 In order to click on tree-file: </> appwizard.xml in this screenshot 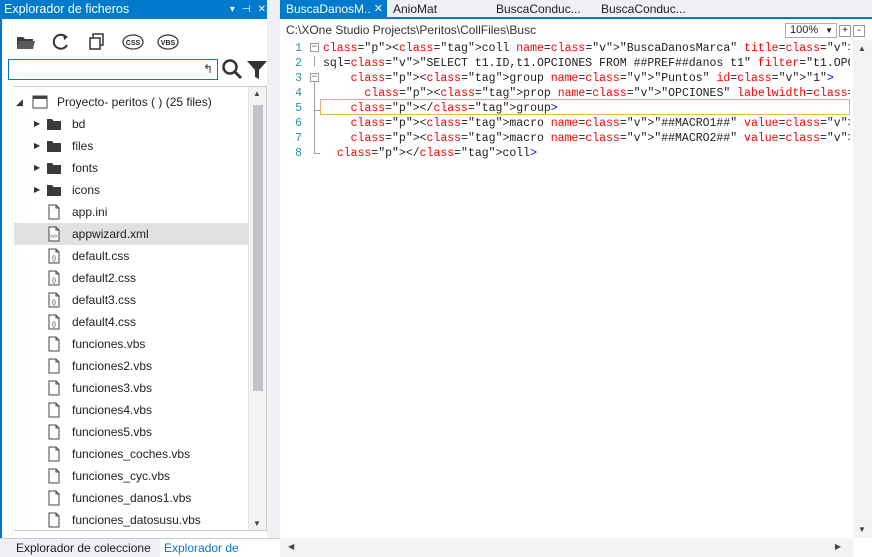, I will do `click(131, 234)`.